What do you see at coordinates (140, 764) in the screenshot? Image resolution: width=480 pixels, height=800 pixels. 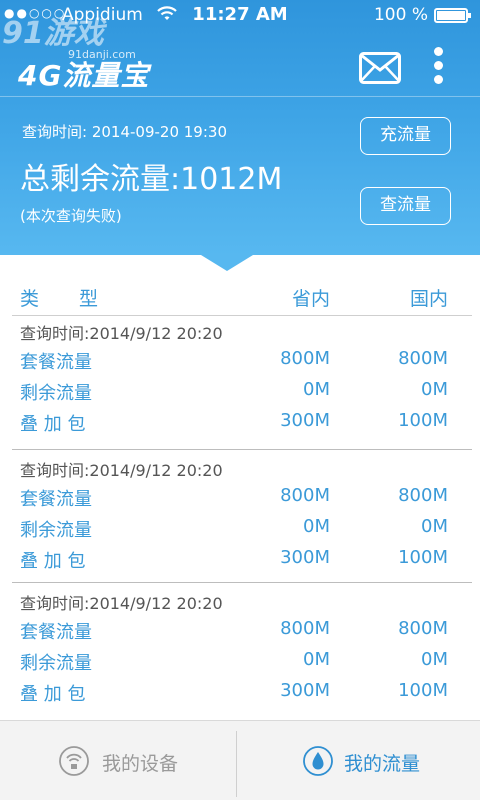 I see `tab-my-devices-label: 我的设备` at bounding box center [140, 764].